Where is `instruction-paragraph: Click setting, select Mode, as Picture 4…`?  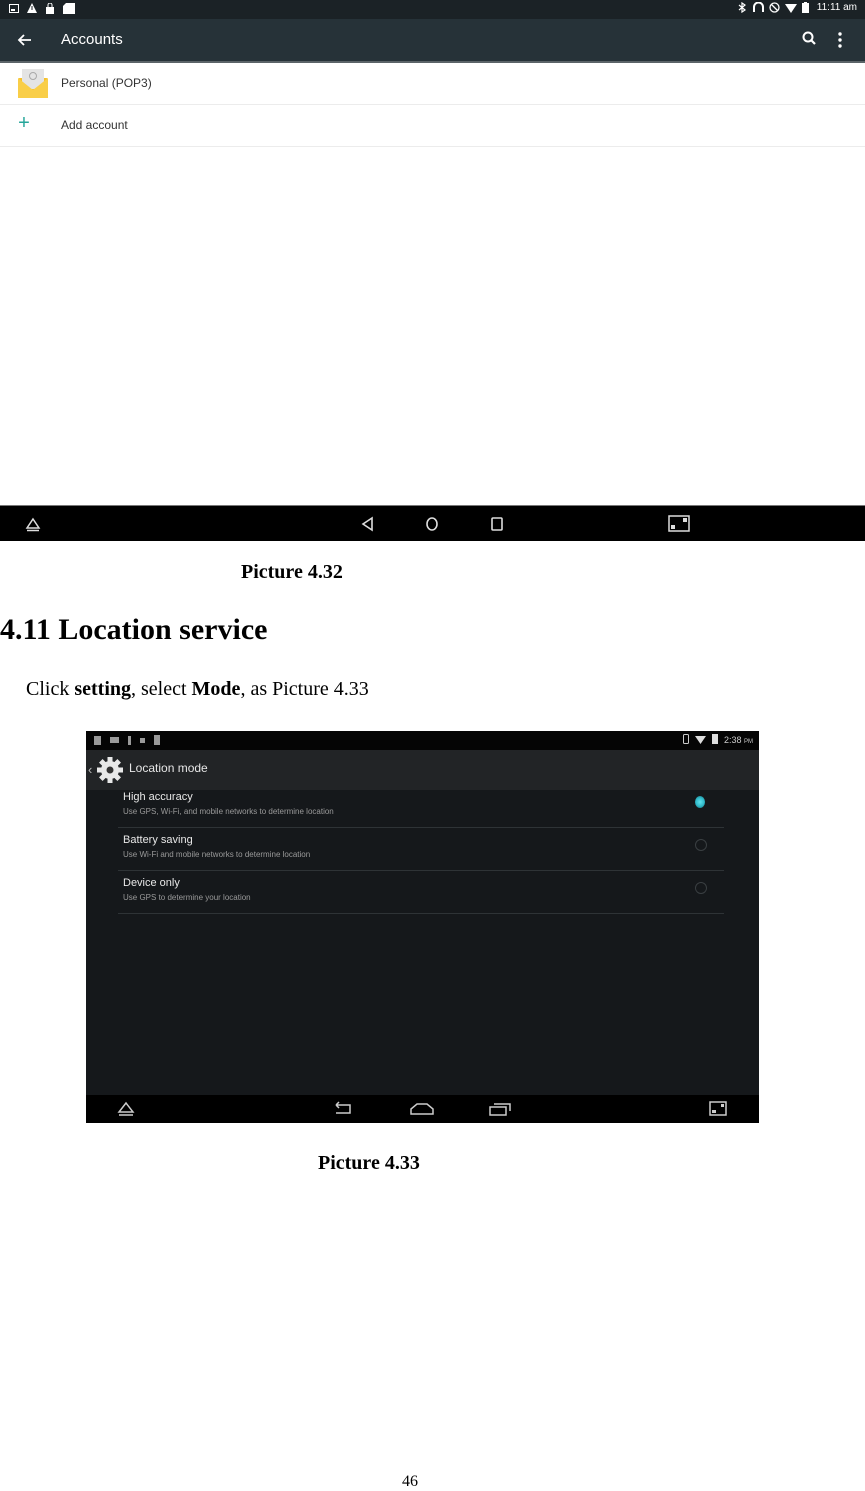 instruction-paragraph: Click setting, select Mode, as Picture 4… is located at coordinates (197, 689).